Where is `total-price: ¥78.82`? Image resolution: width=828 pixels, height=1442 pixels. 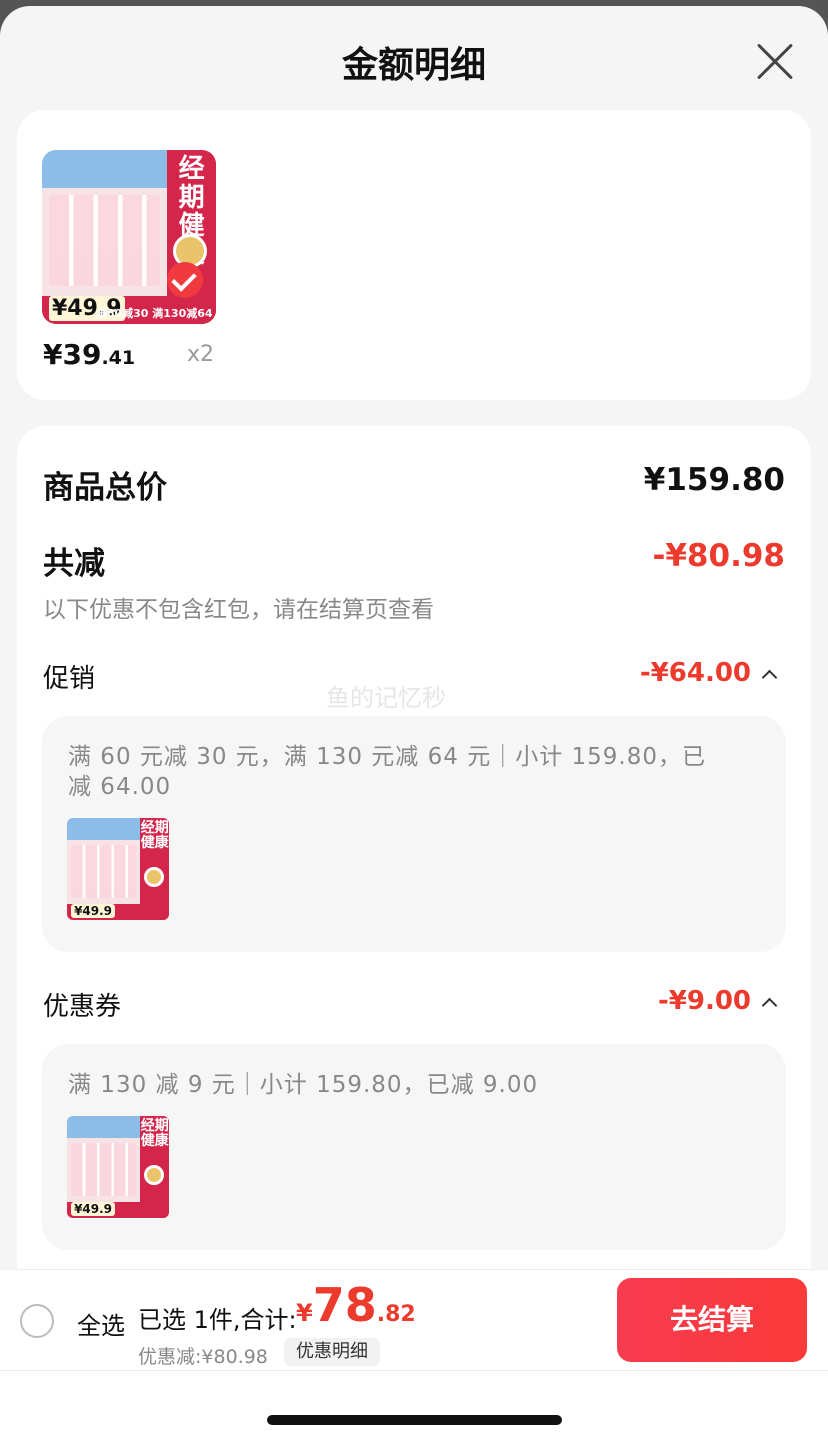 total-price: ¥78.82 is located at coordinates (356, 1305).